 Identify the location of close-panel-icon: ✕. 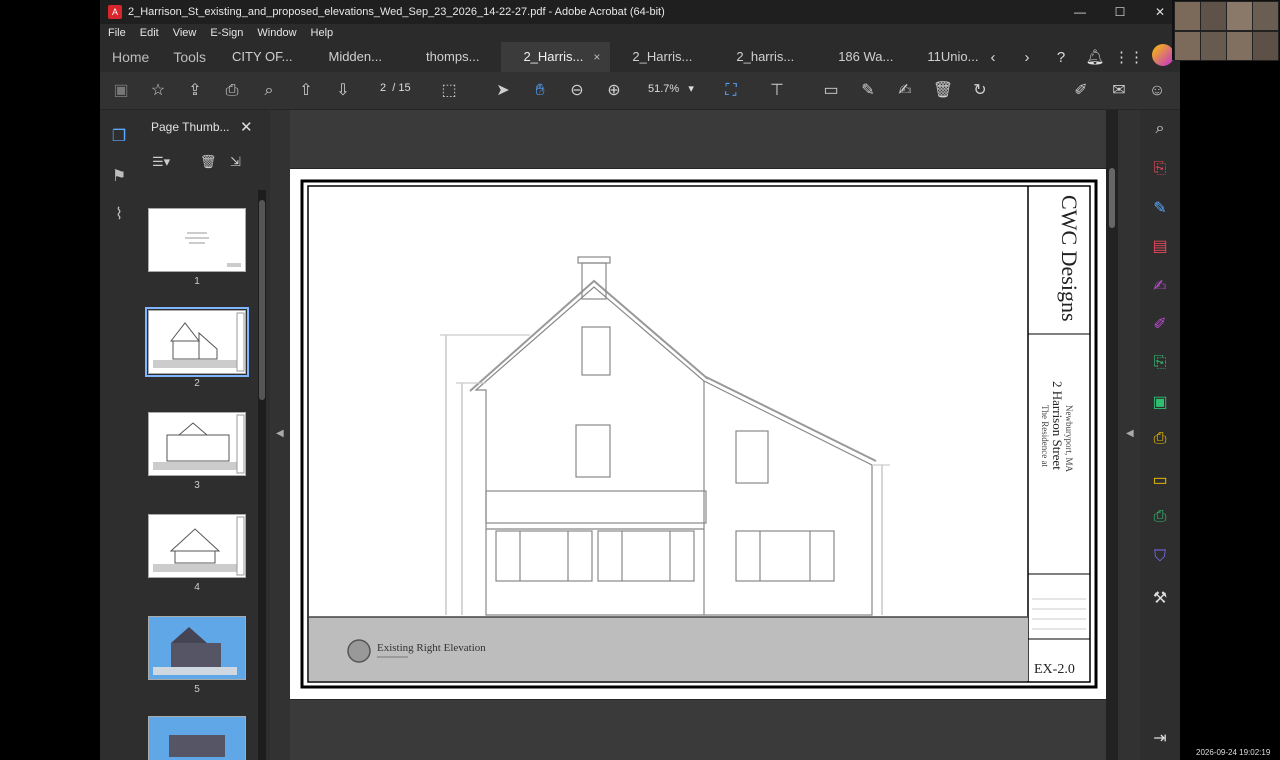
(246, 127).